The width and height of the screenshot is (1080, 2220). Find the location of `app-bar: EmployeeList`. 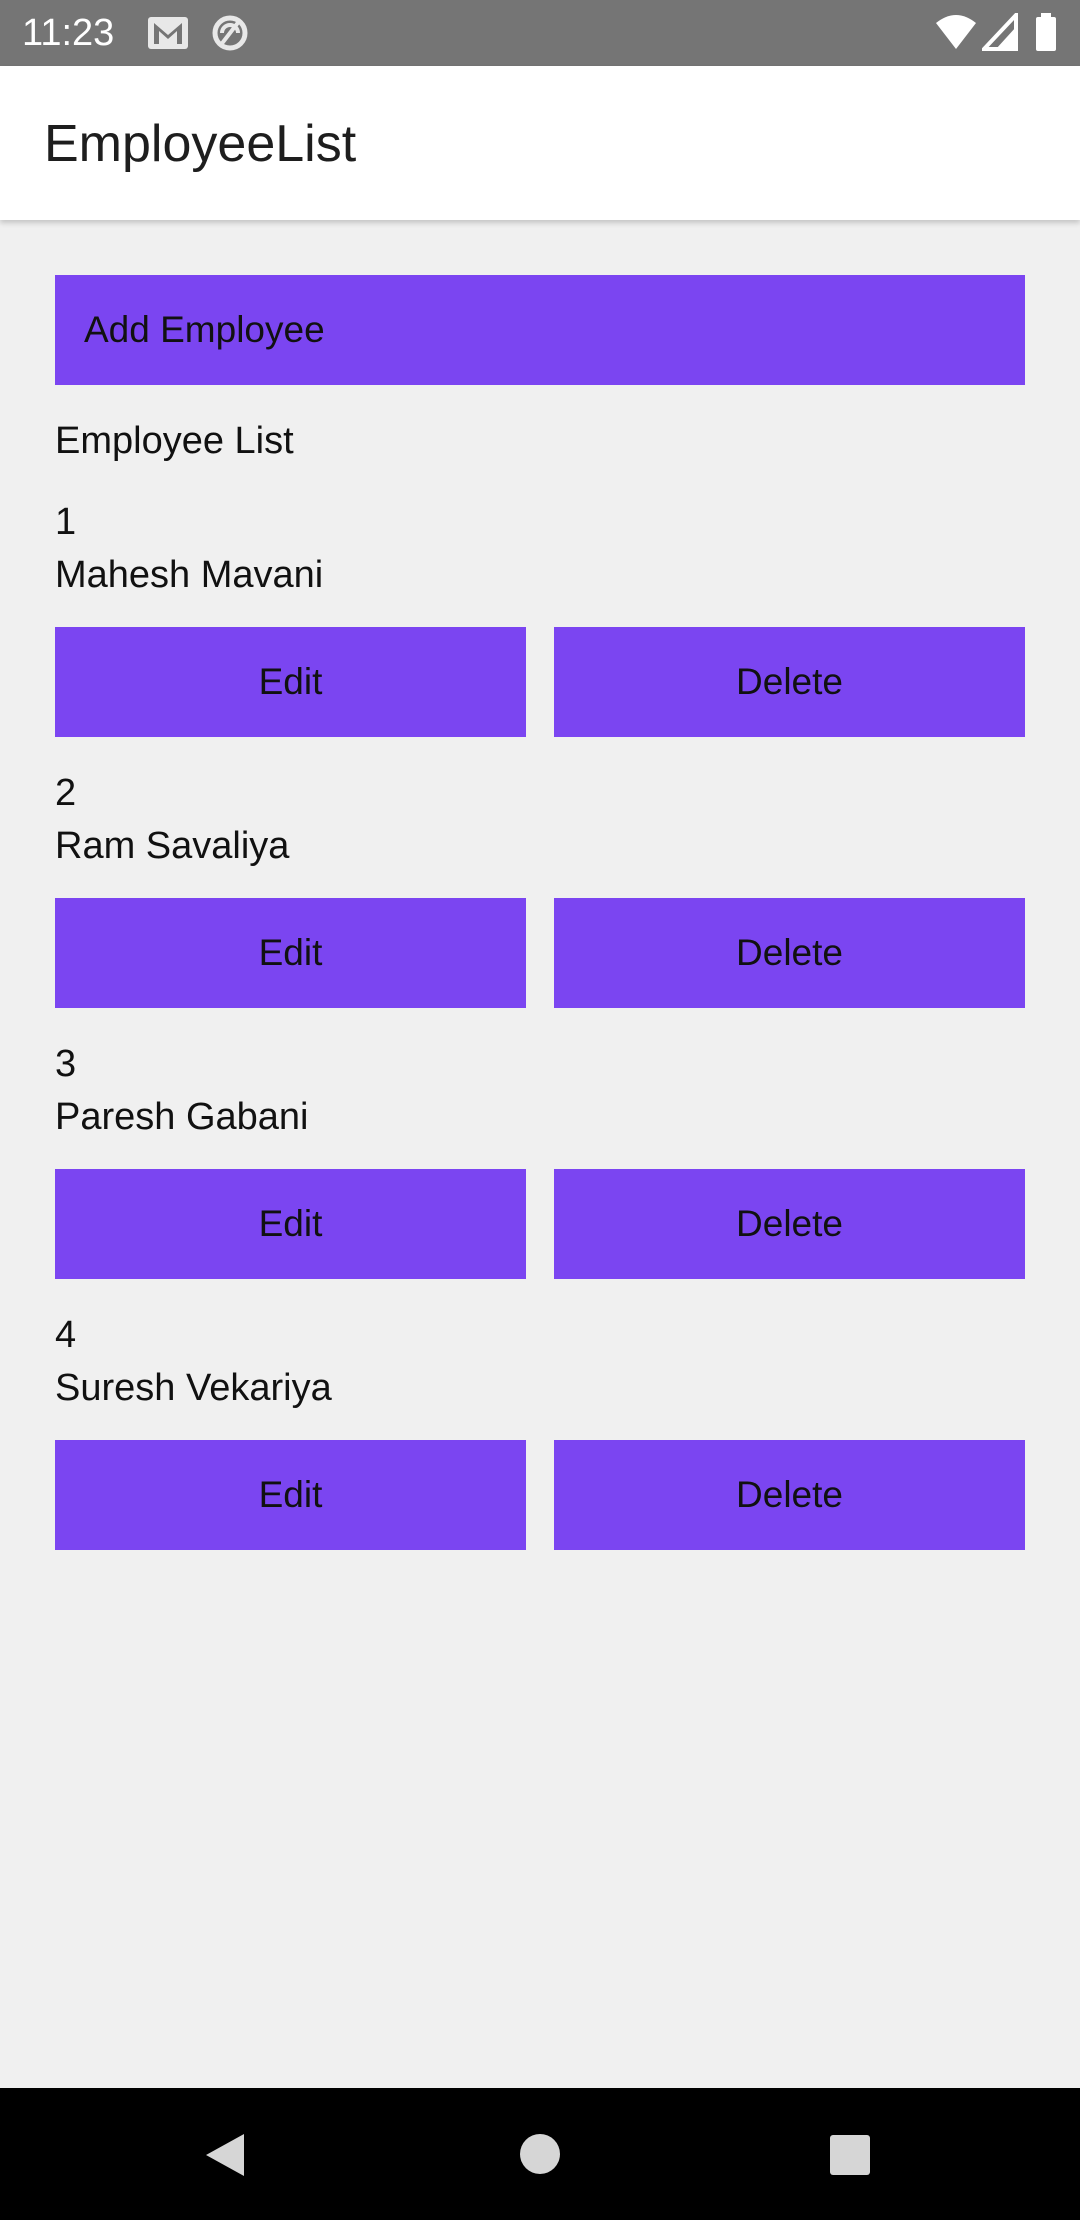

app-bar: EmployeeList is located at coordinates (540, 143).